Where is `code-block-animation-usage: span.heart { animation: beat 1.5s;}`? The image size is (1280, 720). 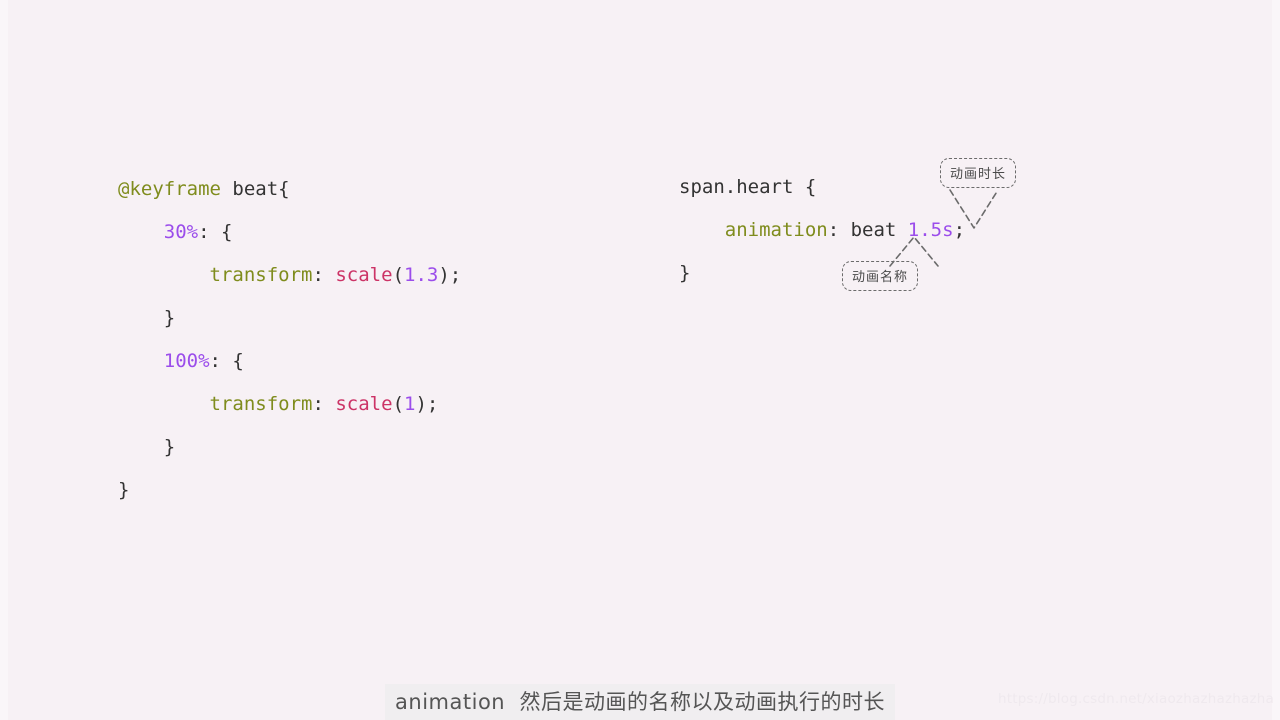
code-block-animation-usage: span.heart { animation: beat 1.5s;} is located at coordinates (822, 230).